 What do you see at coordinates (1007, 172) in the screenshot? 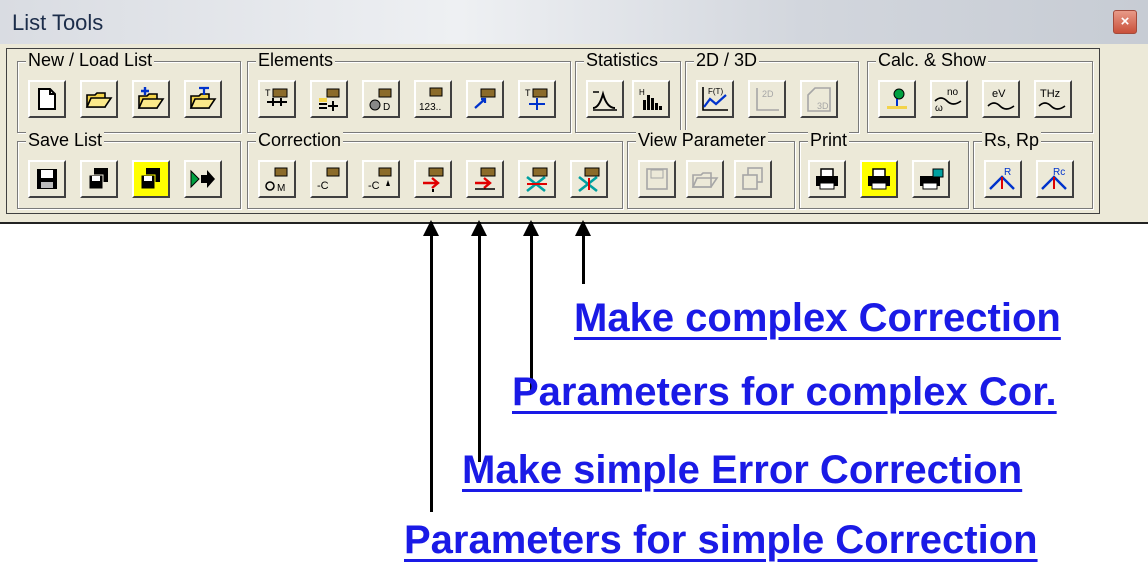
I see `svg-text: R` at bounding box center [1007, 172].